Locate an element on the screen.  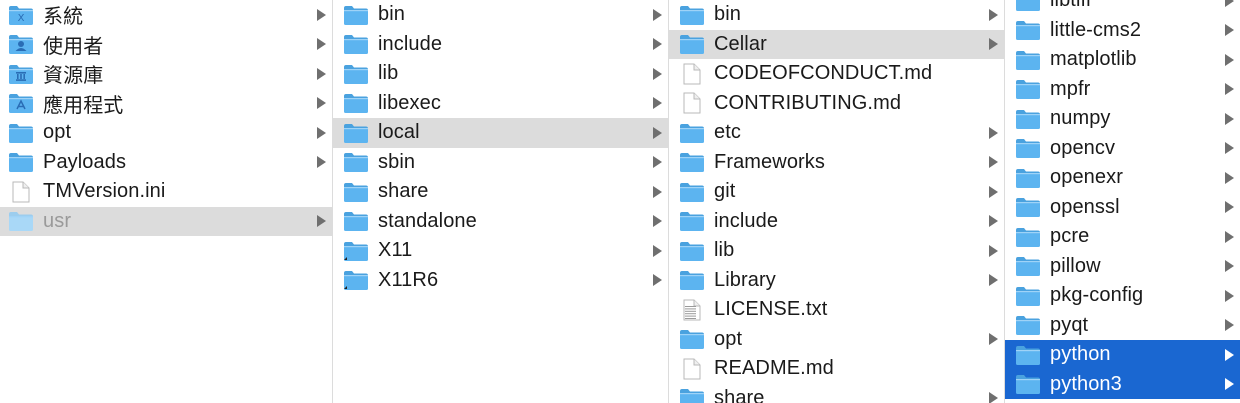
column-2-item: standalone is located at coordinates (500, 222).